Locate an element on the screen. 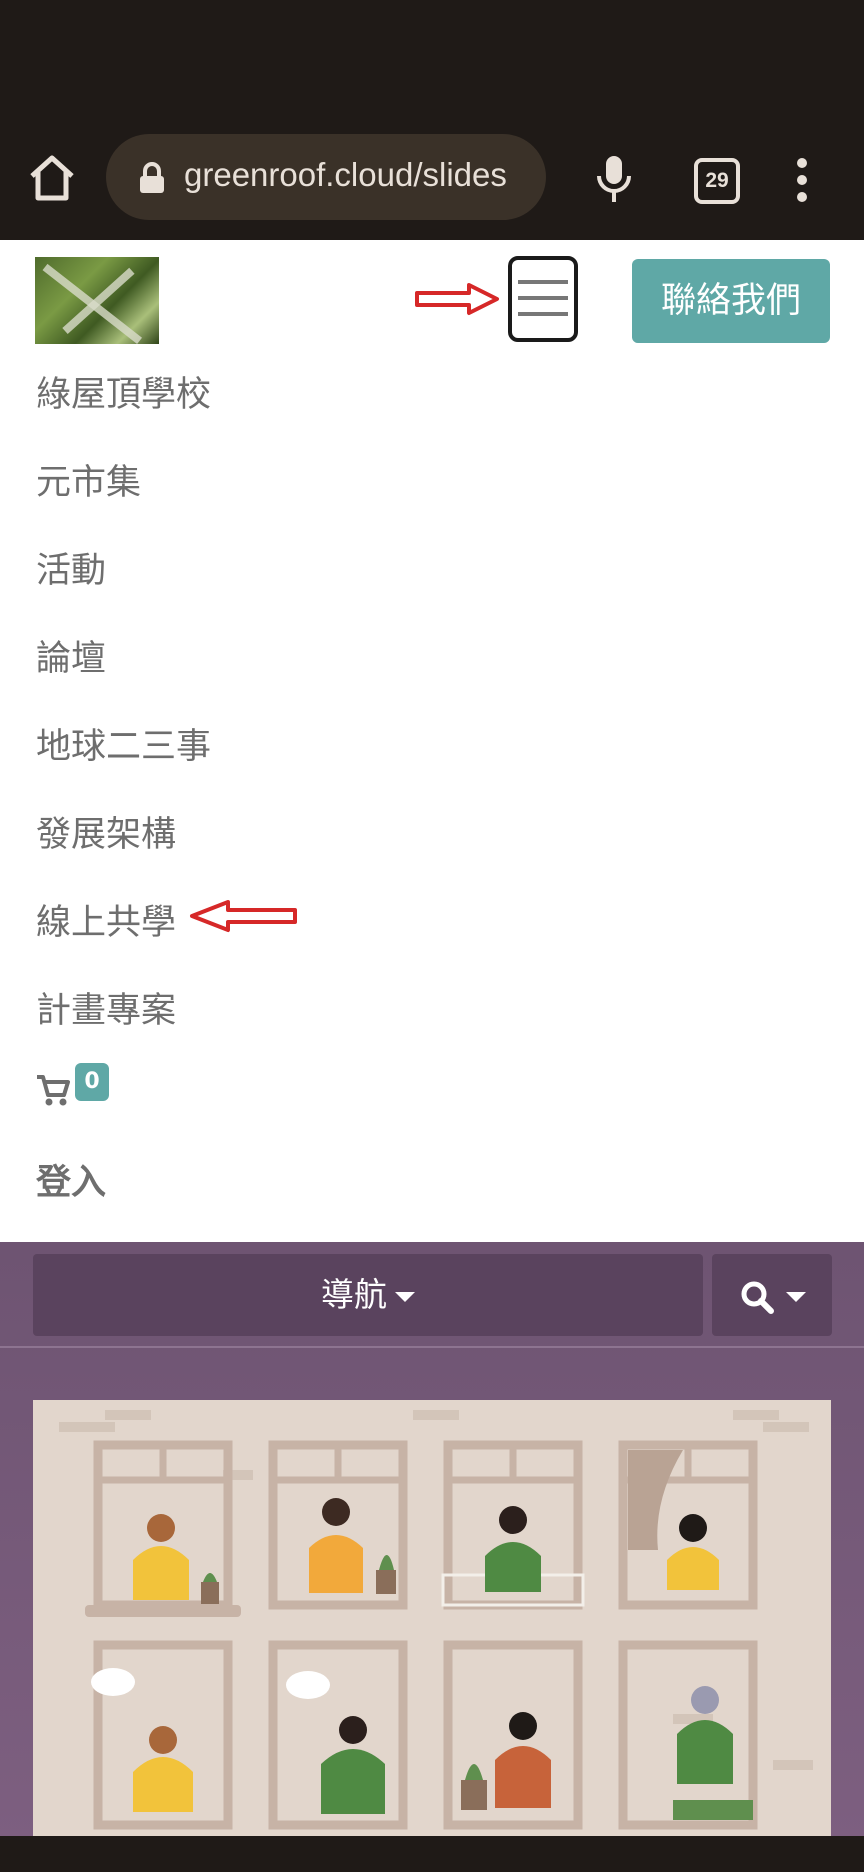 The image size is (864, 1872). microphone-icon is located at coordinates (614, 179).